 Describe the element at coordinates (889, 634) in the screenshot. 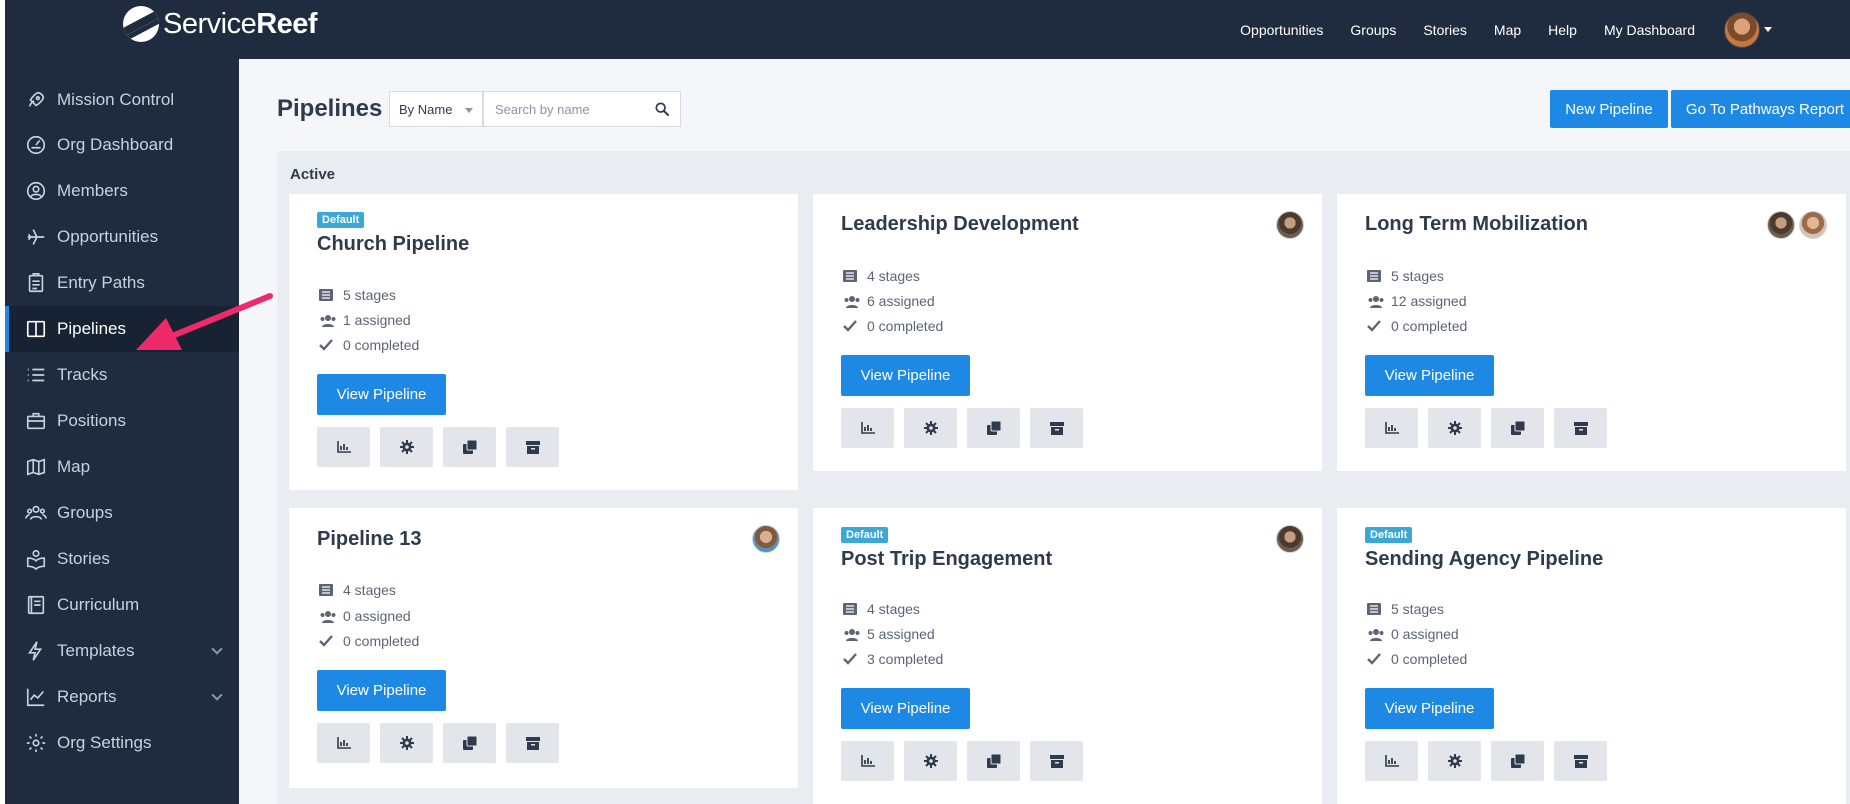

I see `assigned-stat: 5 assigned` at that location.